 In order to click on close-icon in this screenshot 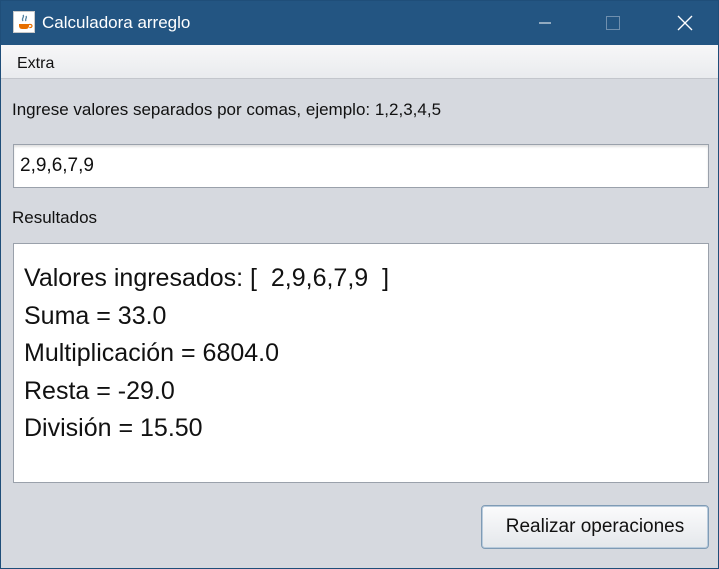, I will do `click(685, 23)`.